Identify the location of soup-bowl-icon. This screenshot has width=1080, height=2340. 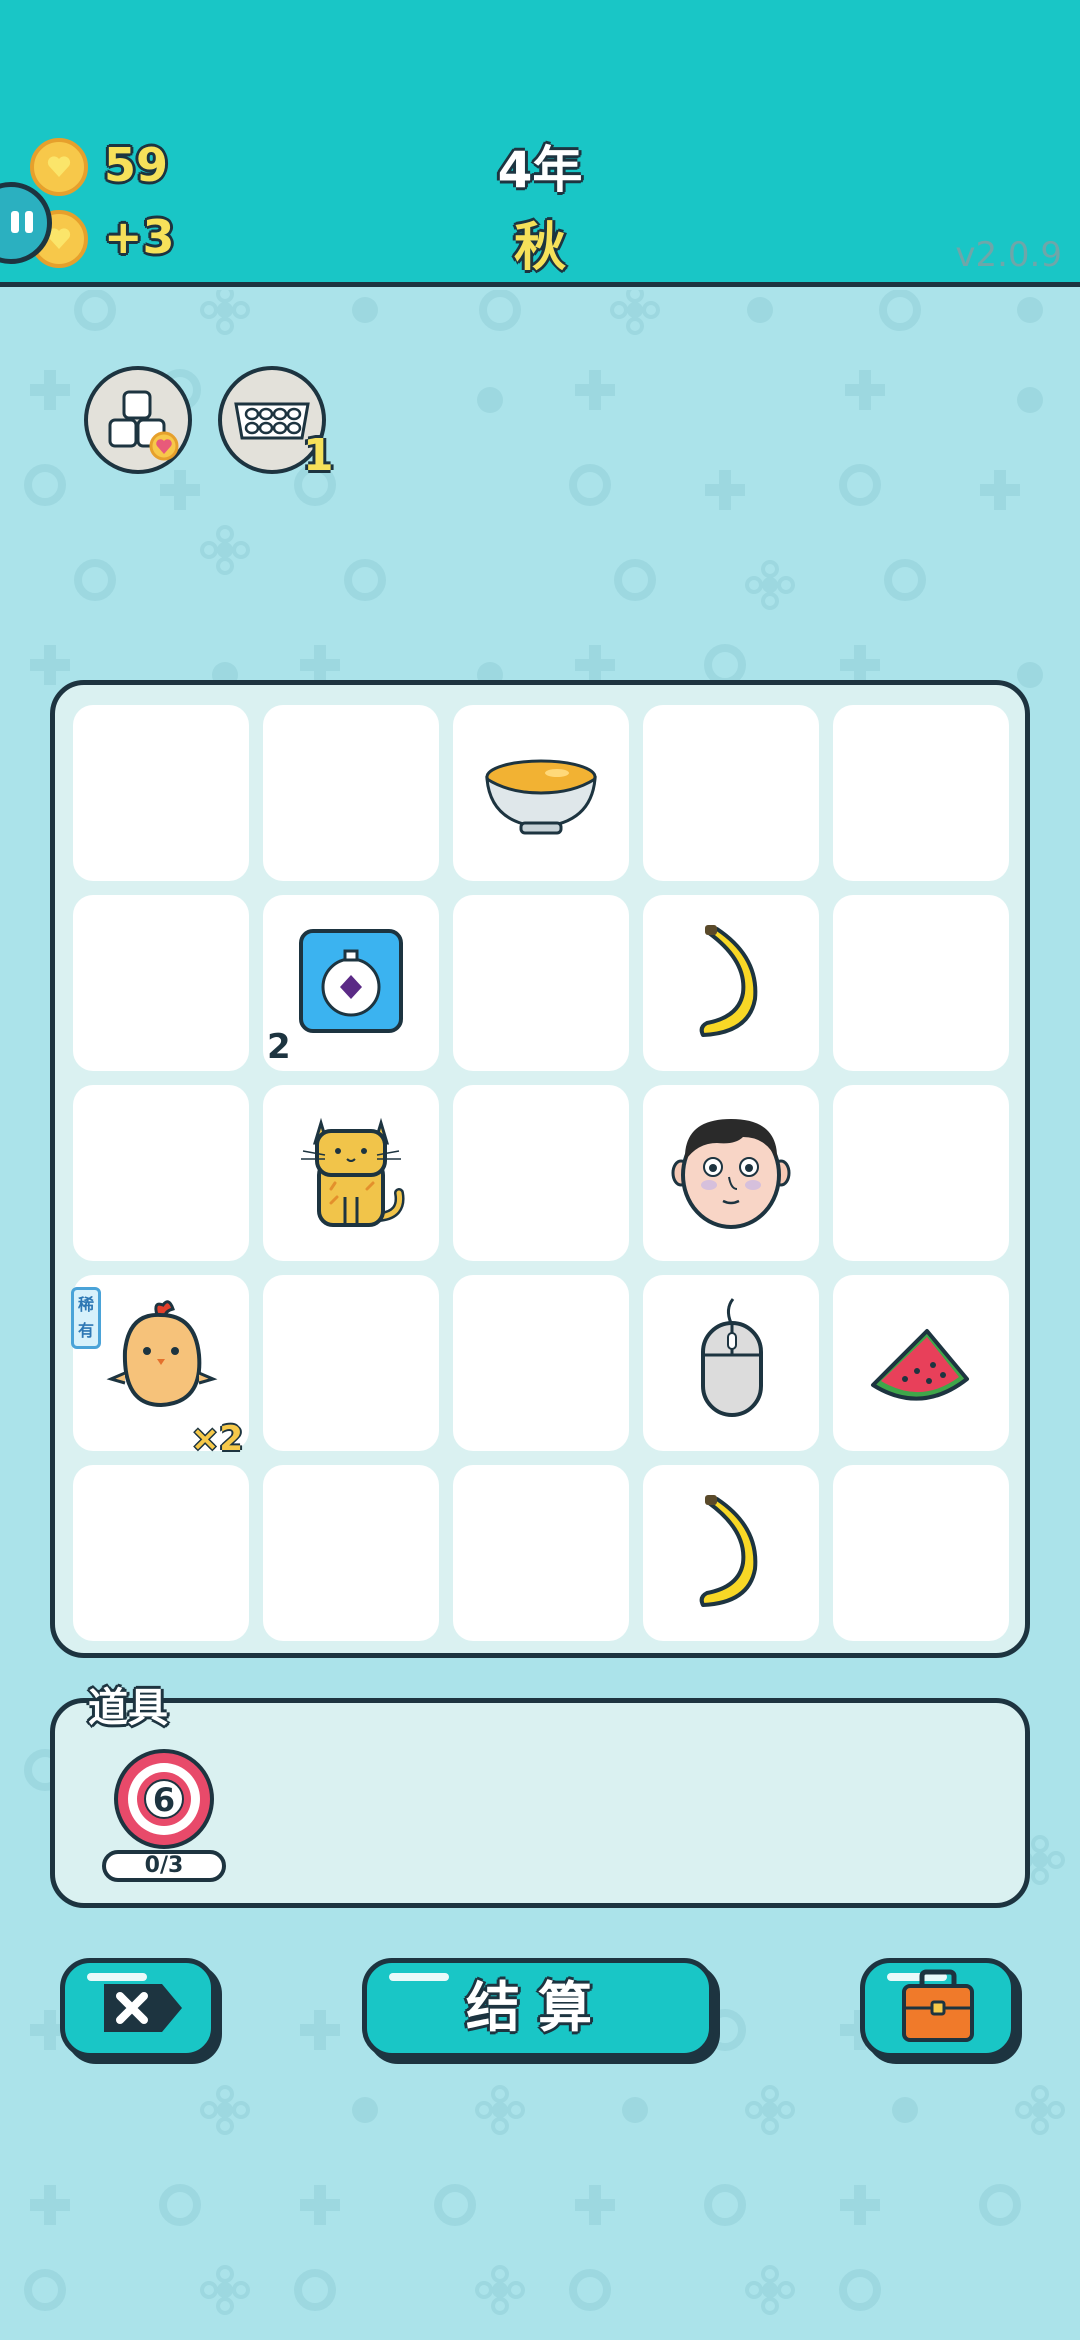
(541, 797).